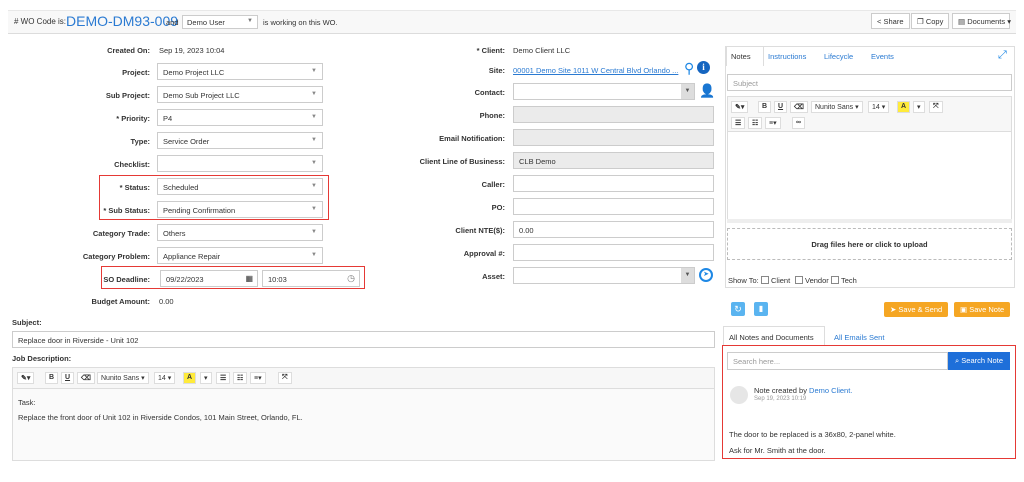  I want to click on tab-all-emails: All Emails Sent, so click(859, 337).